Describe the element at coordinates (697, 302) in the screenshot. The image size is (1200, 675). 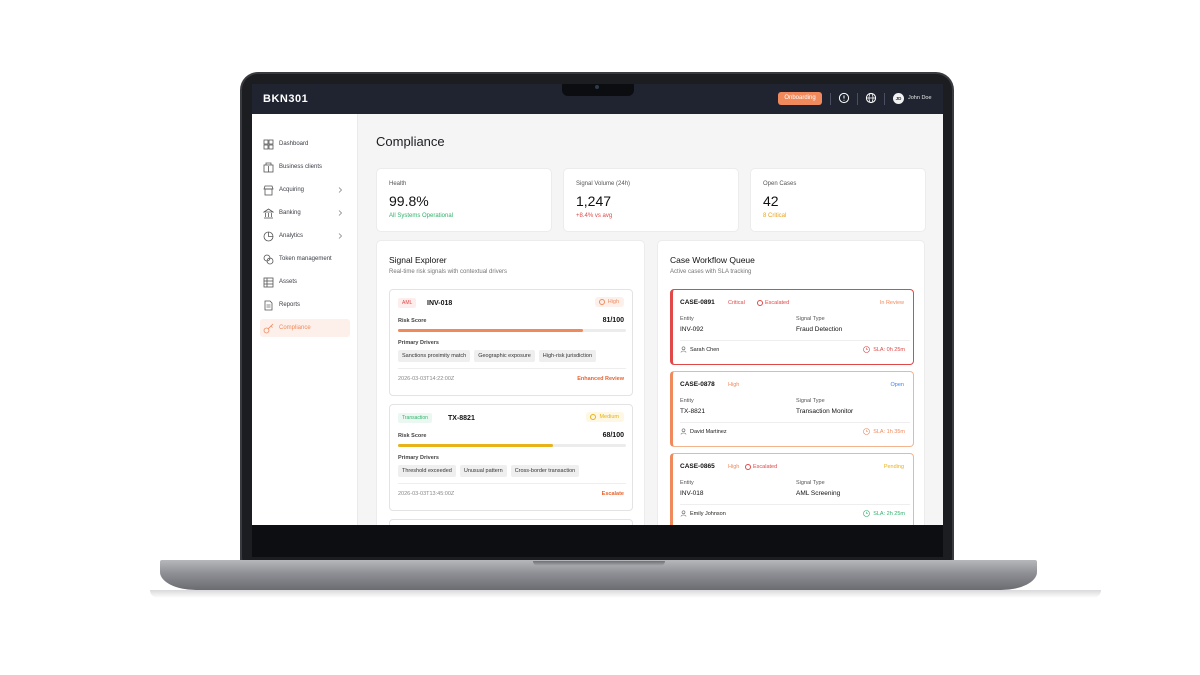
I see `case-id: CASE-0891` at that location.